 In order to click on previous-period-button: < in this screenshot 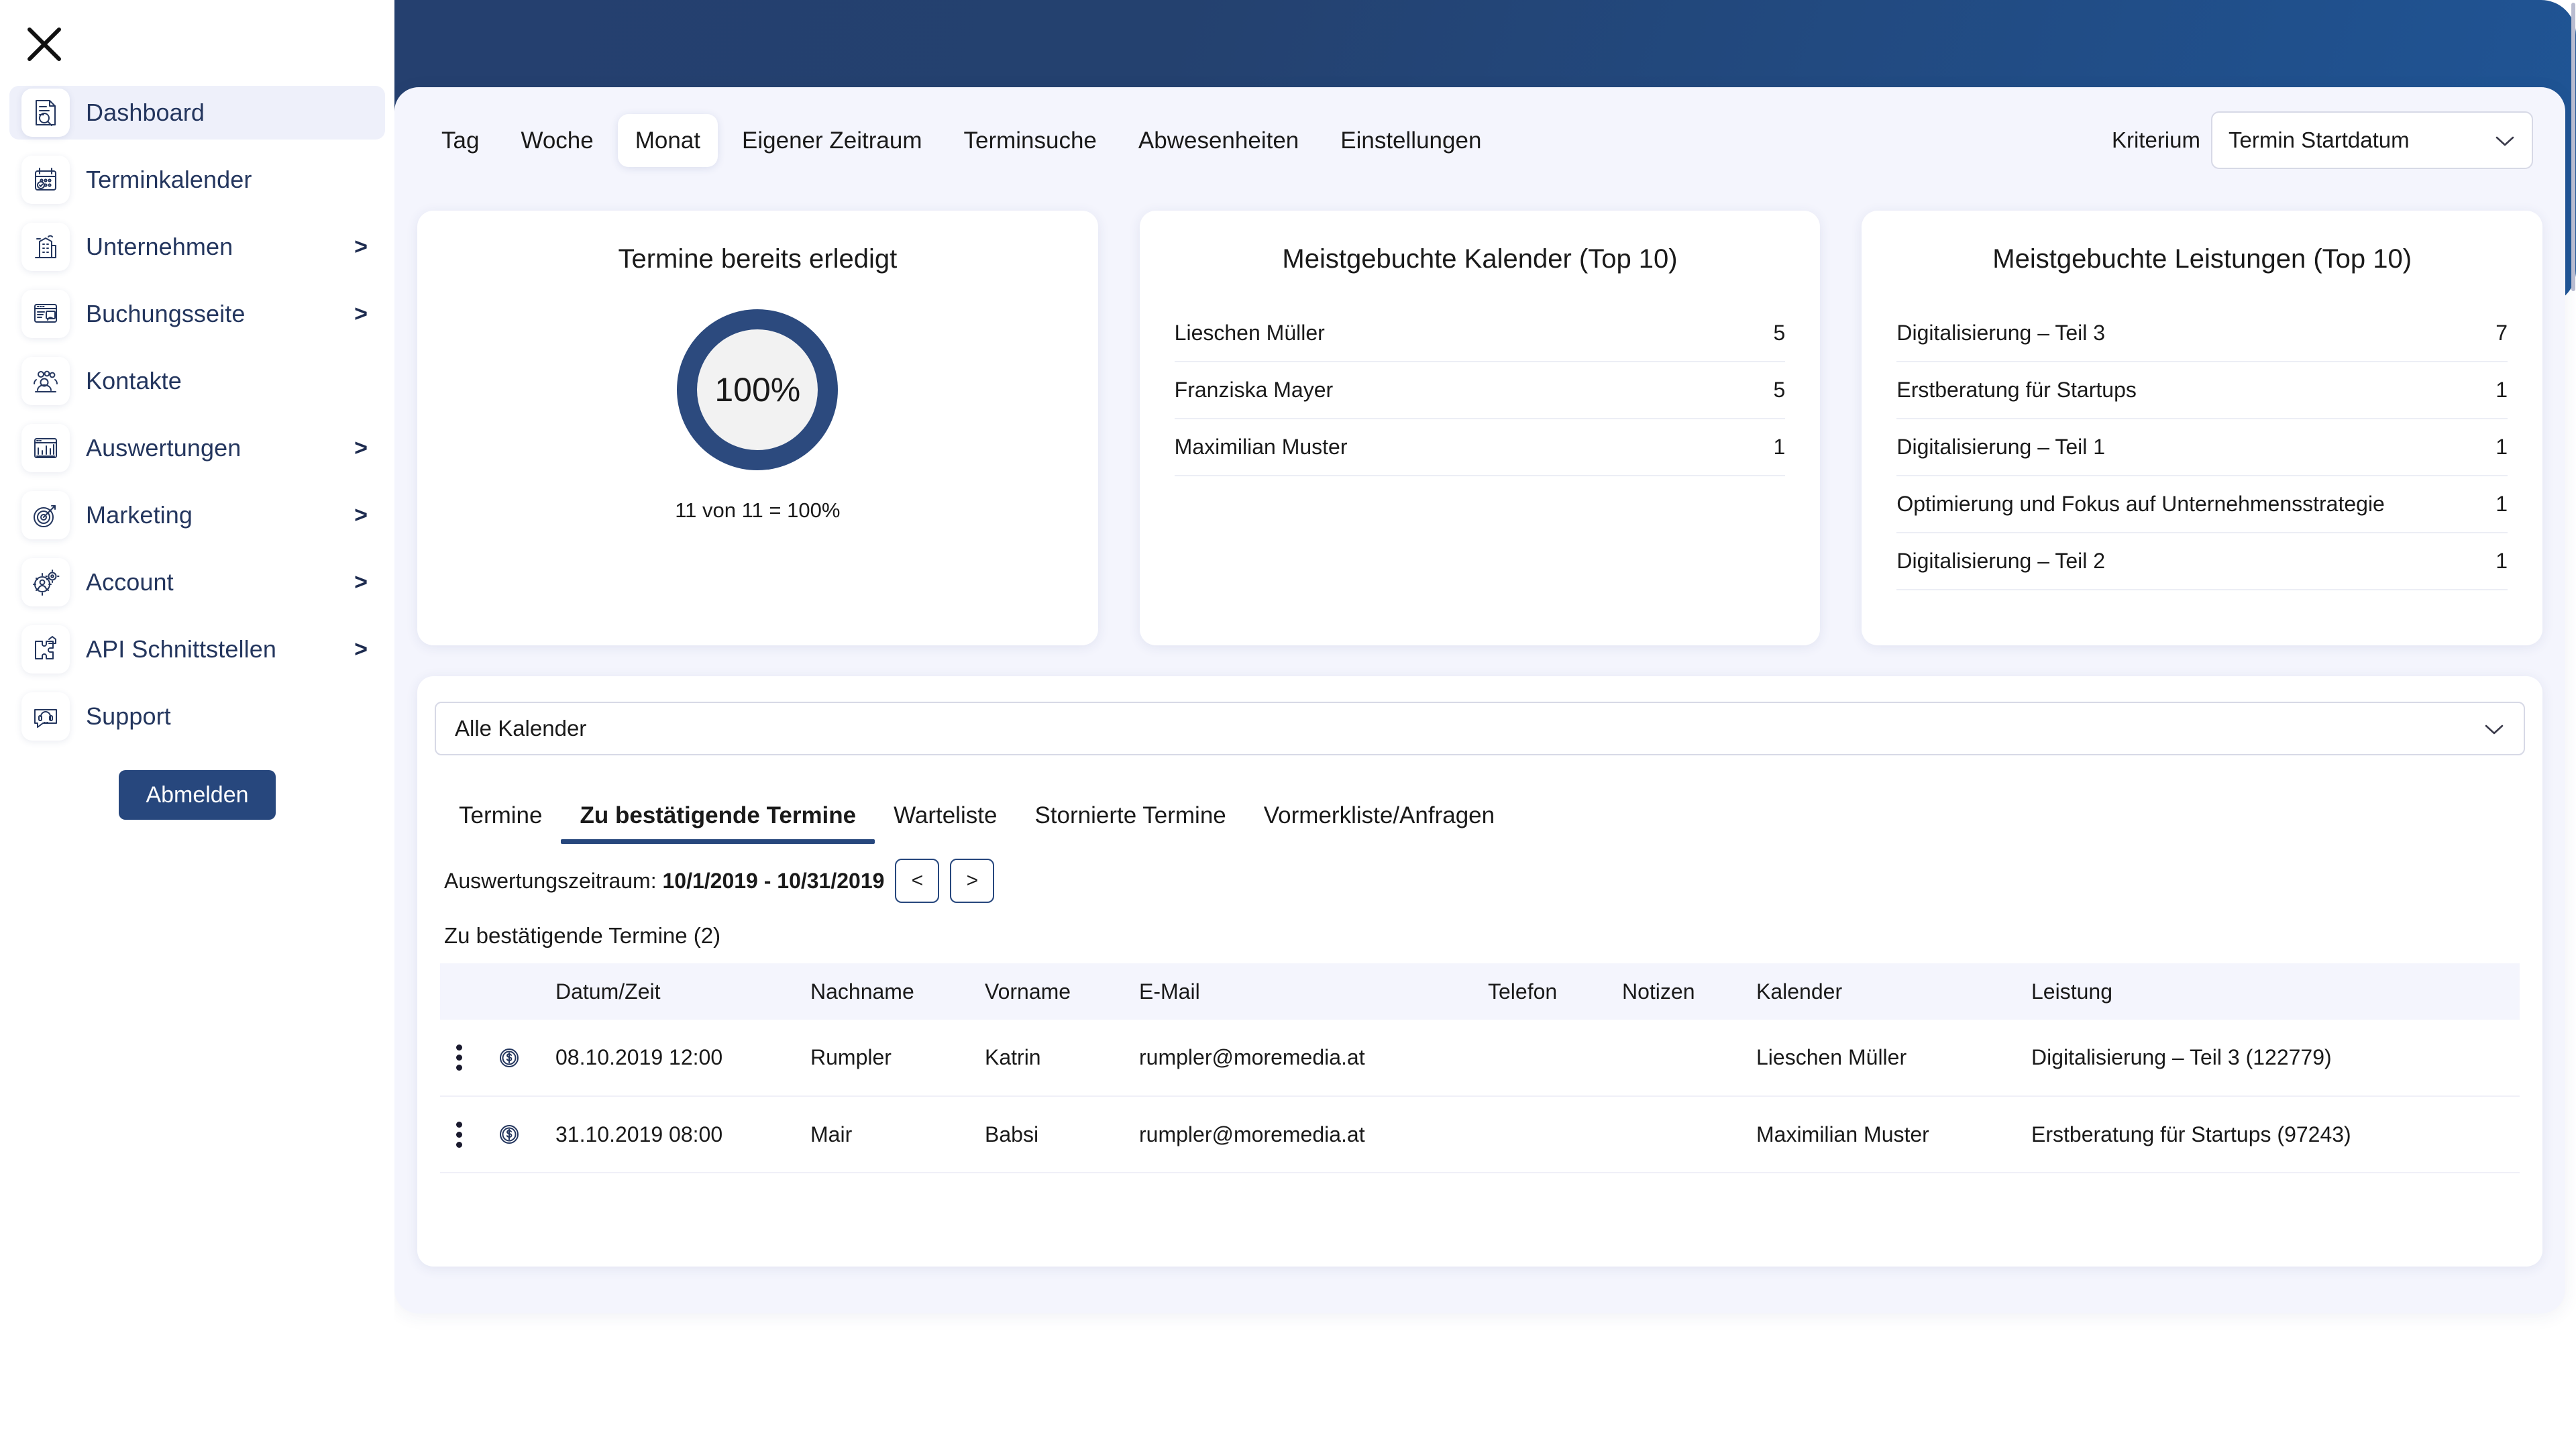, I will do `click(917, 881)`.